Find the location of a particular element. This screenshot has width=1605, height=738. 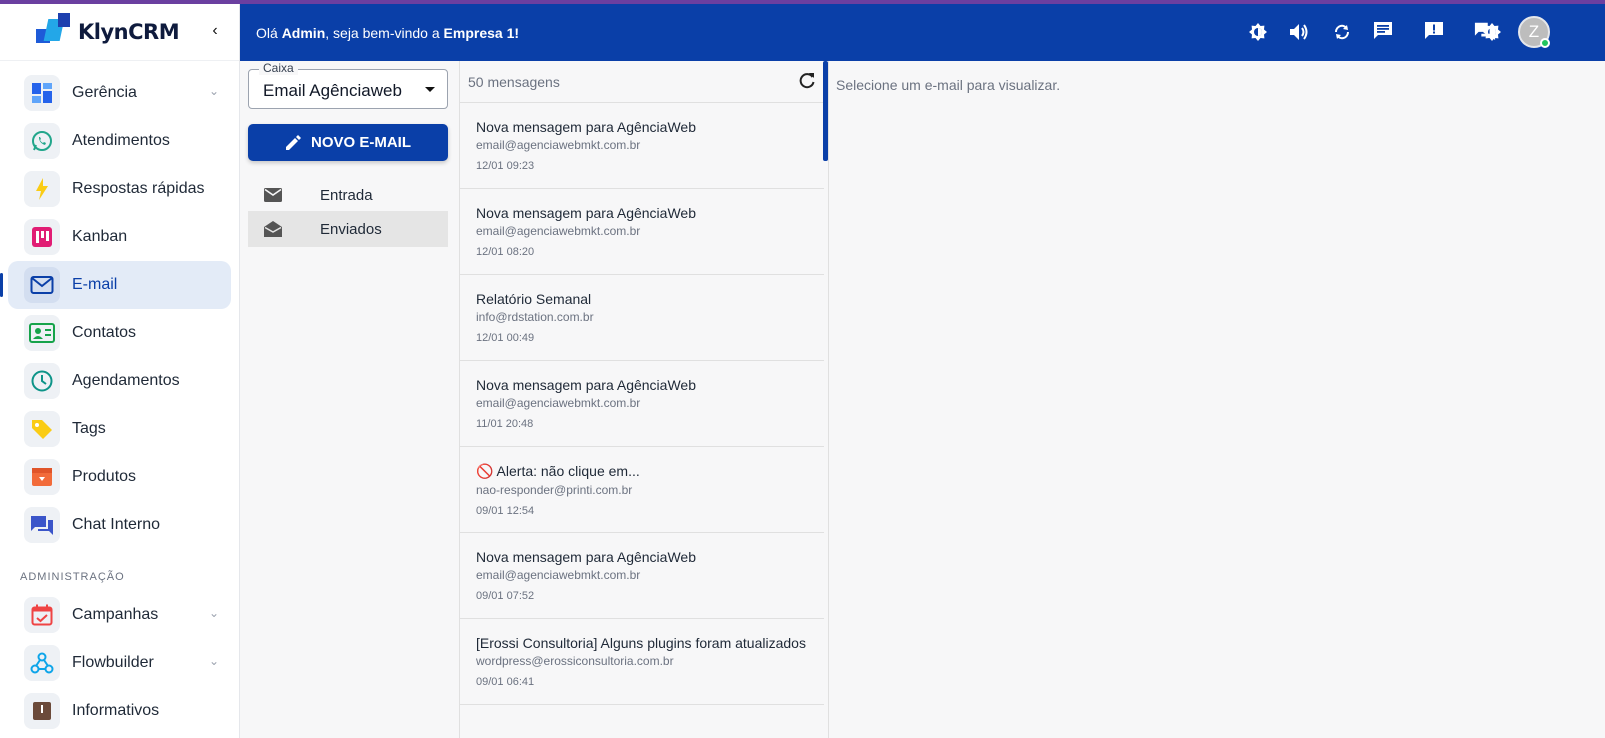

message-date: 11/01 20:48 is located at coordinates (505, 424).